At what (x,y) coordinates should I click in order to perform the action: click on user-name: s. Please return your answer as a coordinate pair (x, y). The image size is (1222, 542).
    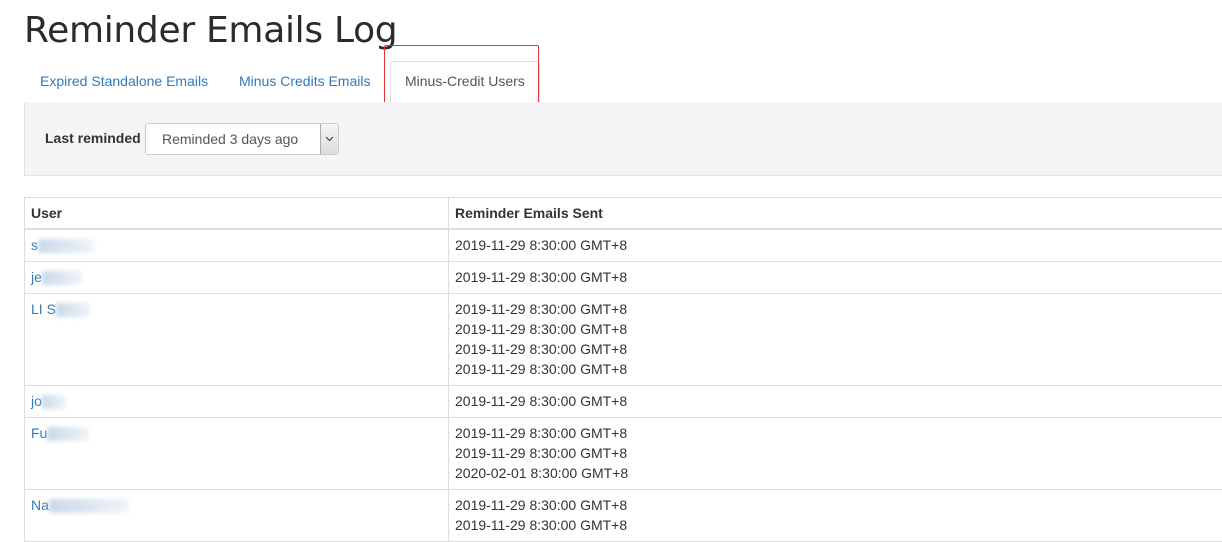
    Looking at the image, I should click on (34, 245).